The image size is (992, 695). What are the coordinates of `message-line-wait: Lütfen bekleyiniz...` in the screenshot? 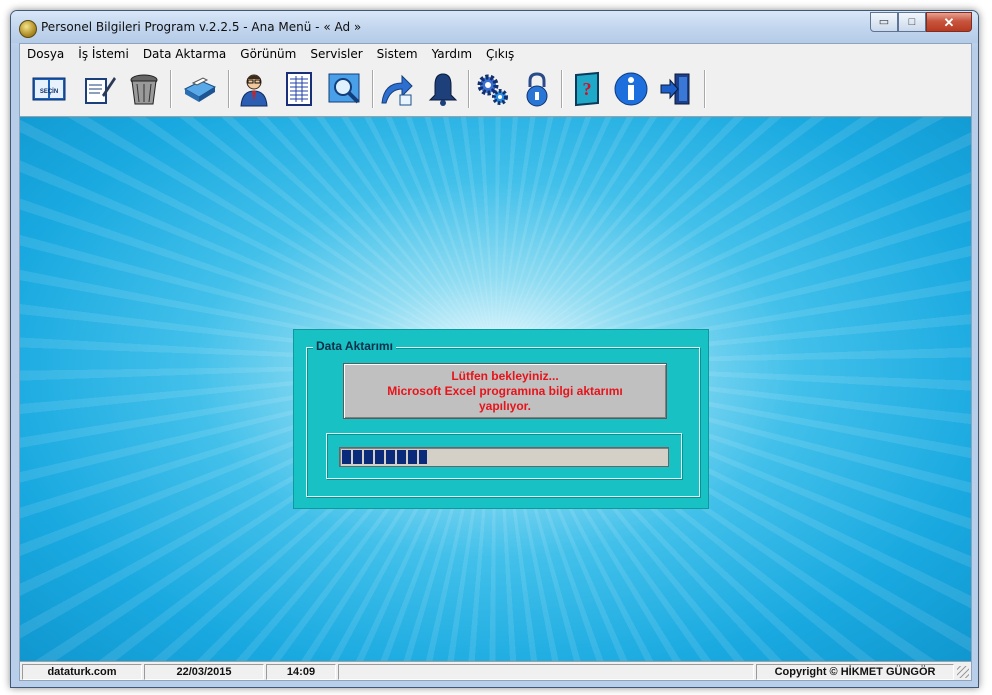 It's located at (505, 375).